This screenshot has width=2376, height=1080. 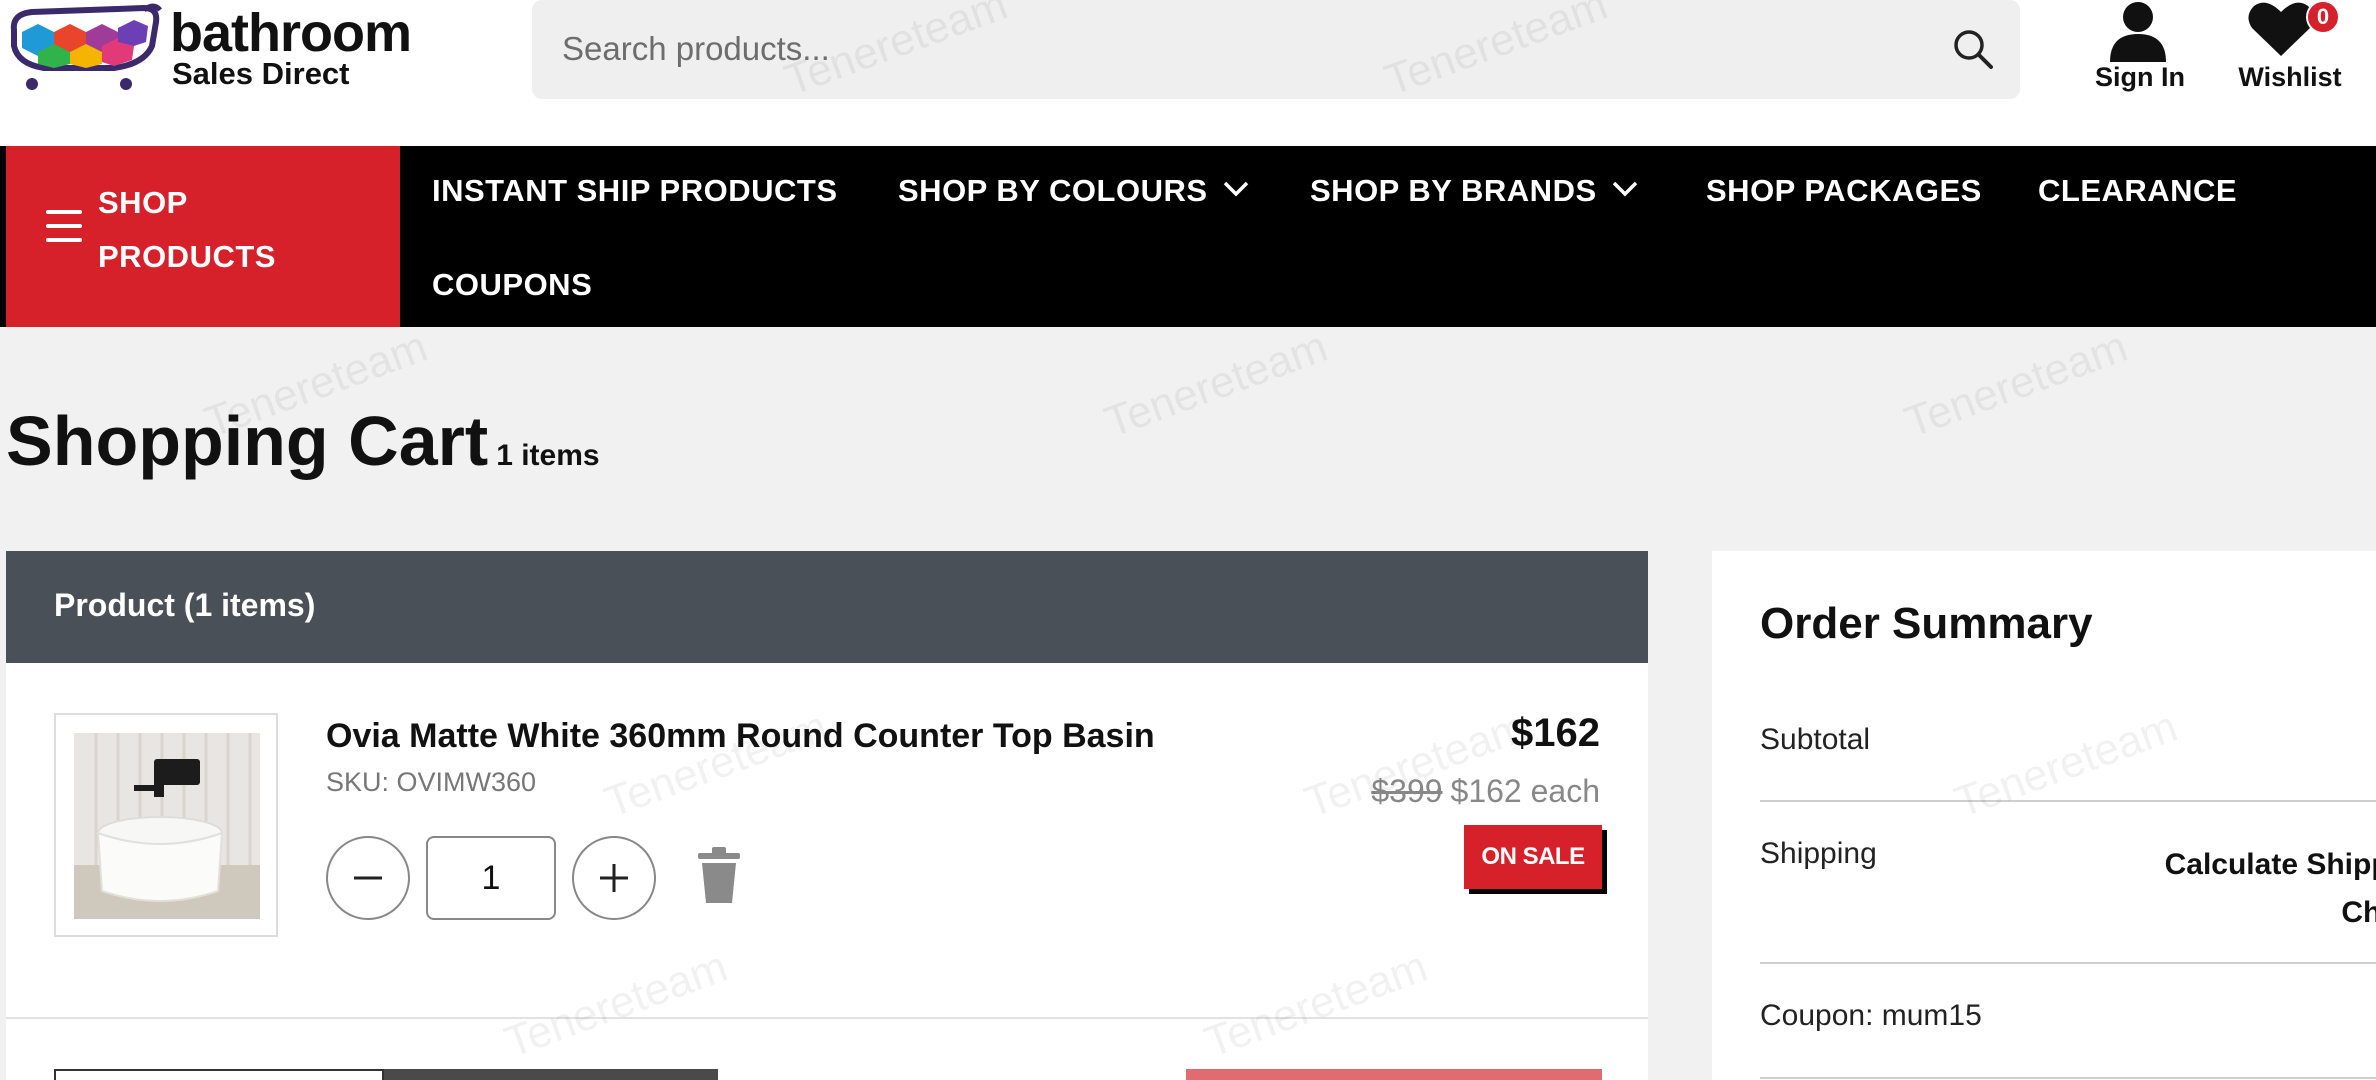 I want to click on product-thumbnail, so click(x=166, y=825).